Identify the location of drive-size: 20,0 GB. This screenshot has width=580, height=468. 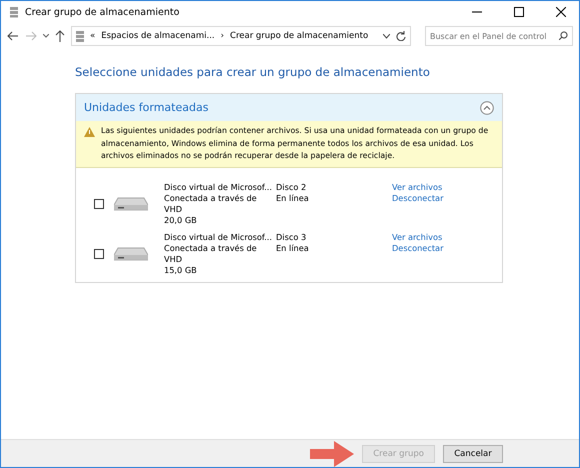
(181, 220).